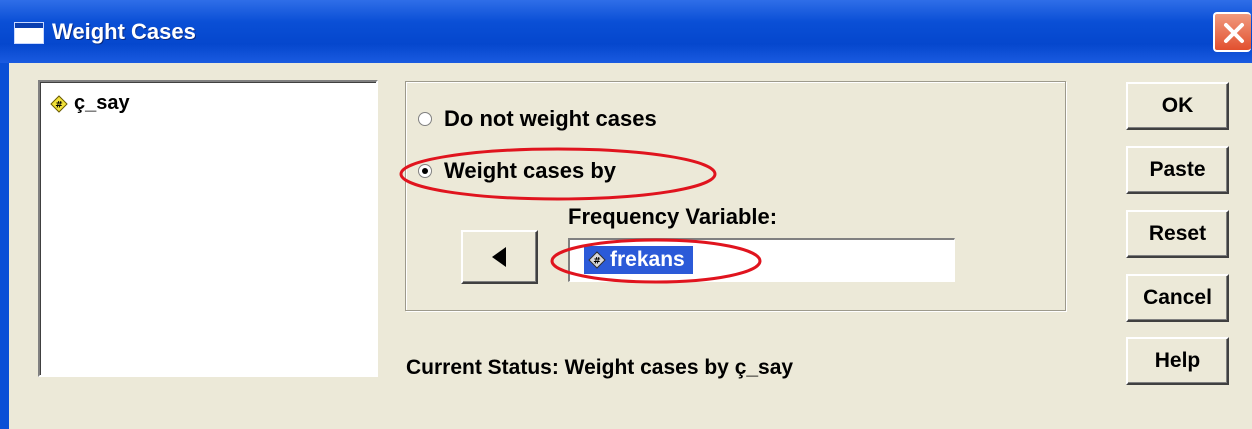  I want to click on cancel-button: Cancel, so click(1177, 298).